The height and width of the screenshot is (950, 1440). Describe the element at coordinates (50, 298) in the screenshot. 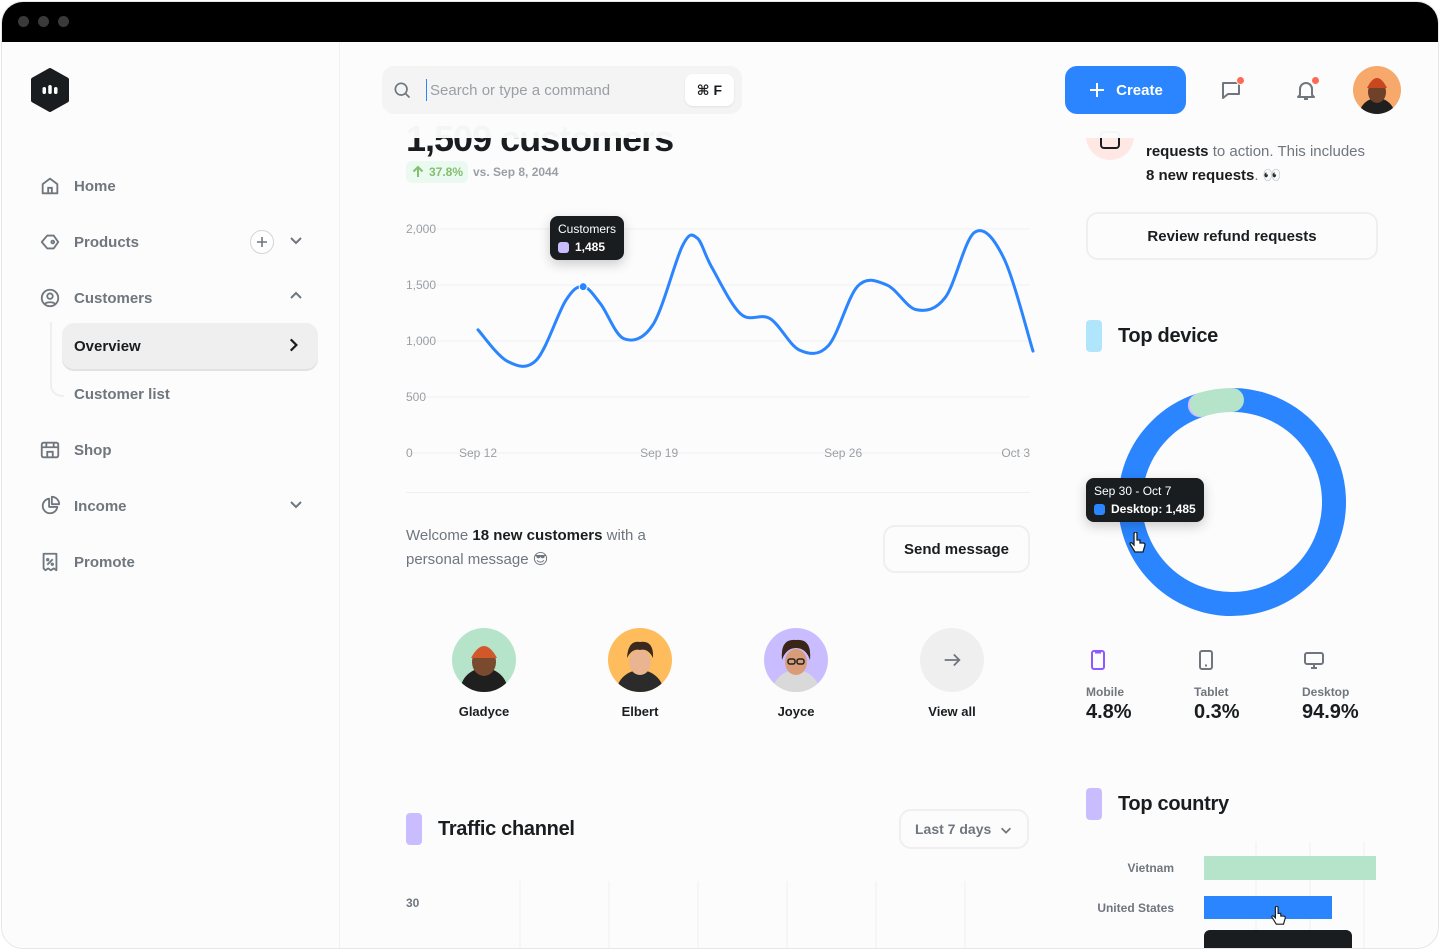

I see `user-circle-icon` at that location.